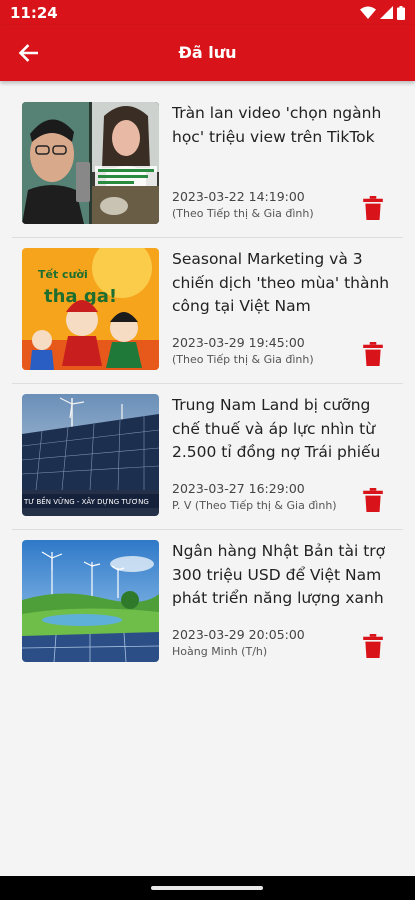  What do you see at coordinates (34, 13) in the screenshot?
I see `status-time: 11:24` at bounding box center [34, 13].